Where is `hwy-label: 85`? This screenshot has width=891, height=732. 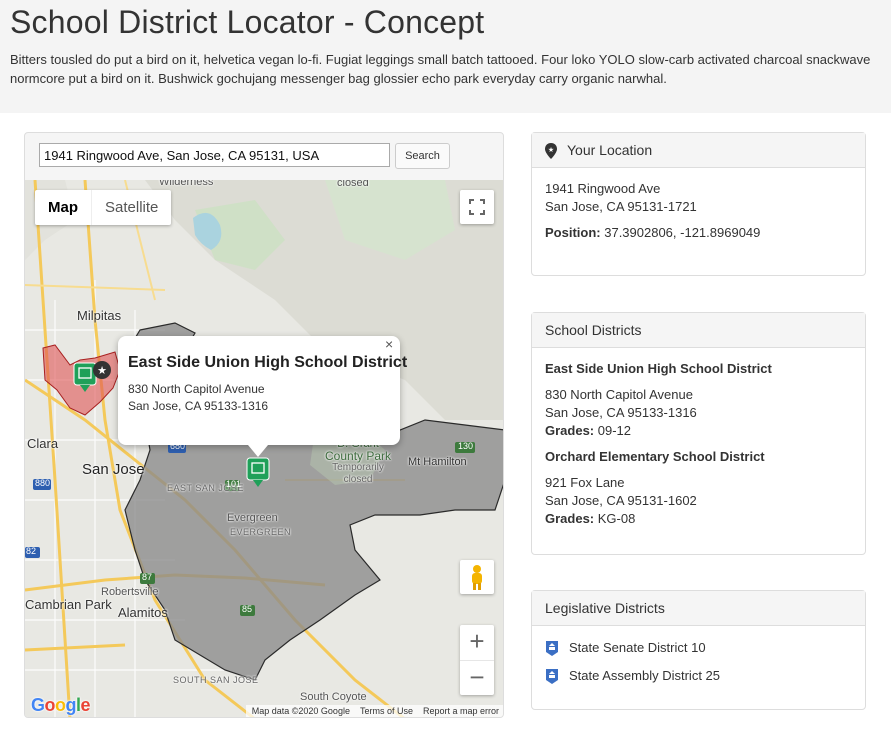 hwy-label: 85 is located at coordinates (247, 609).